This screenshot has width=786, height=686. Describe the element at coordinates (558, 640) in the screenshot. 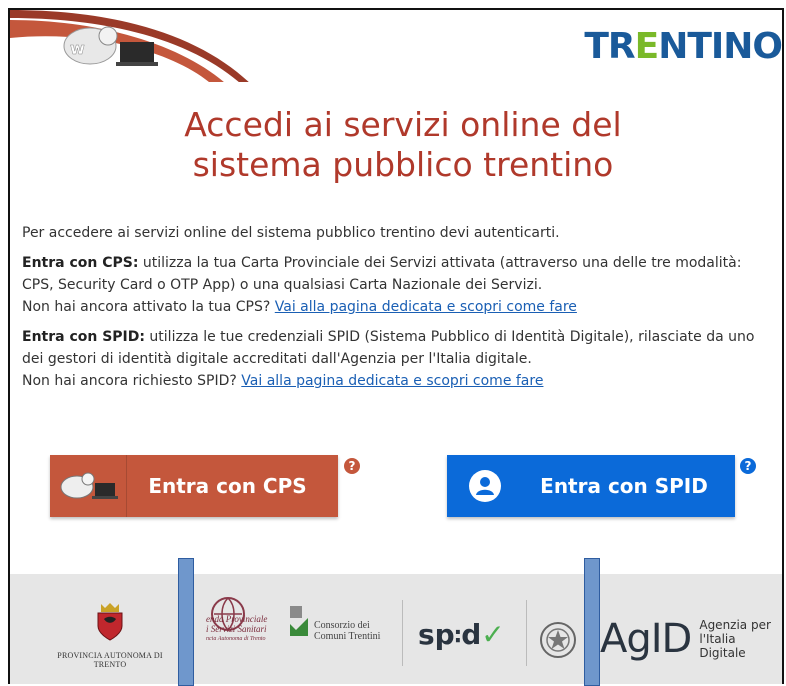

I see `italian-republic-emblem-icon` at that location.